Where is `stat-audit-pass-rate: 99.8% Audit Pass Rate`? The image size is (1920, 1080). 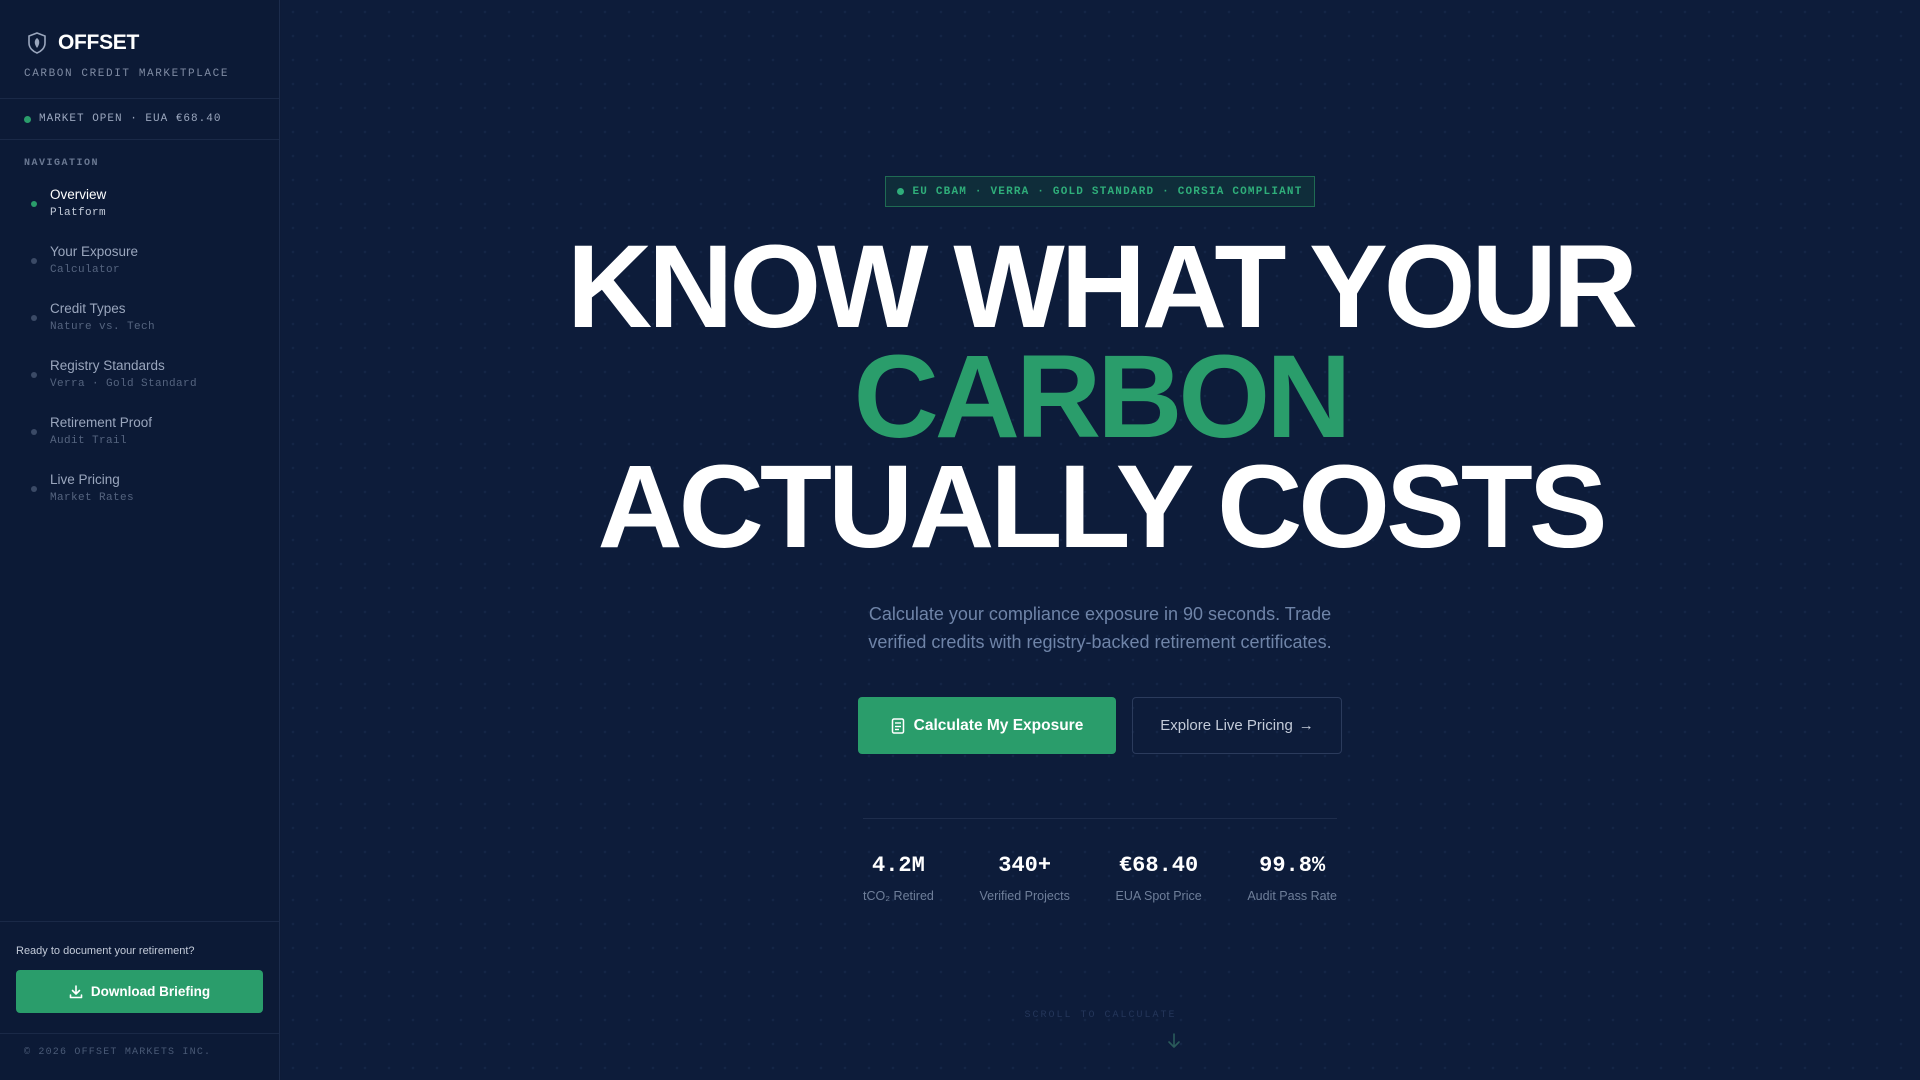 stat-audit-pass-rate: 99.8% Audit Pass Rate is located at coordinates (1292, 878).